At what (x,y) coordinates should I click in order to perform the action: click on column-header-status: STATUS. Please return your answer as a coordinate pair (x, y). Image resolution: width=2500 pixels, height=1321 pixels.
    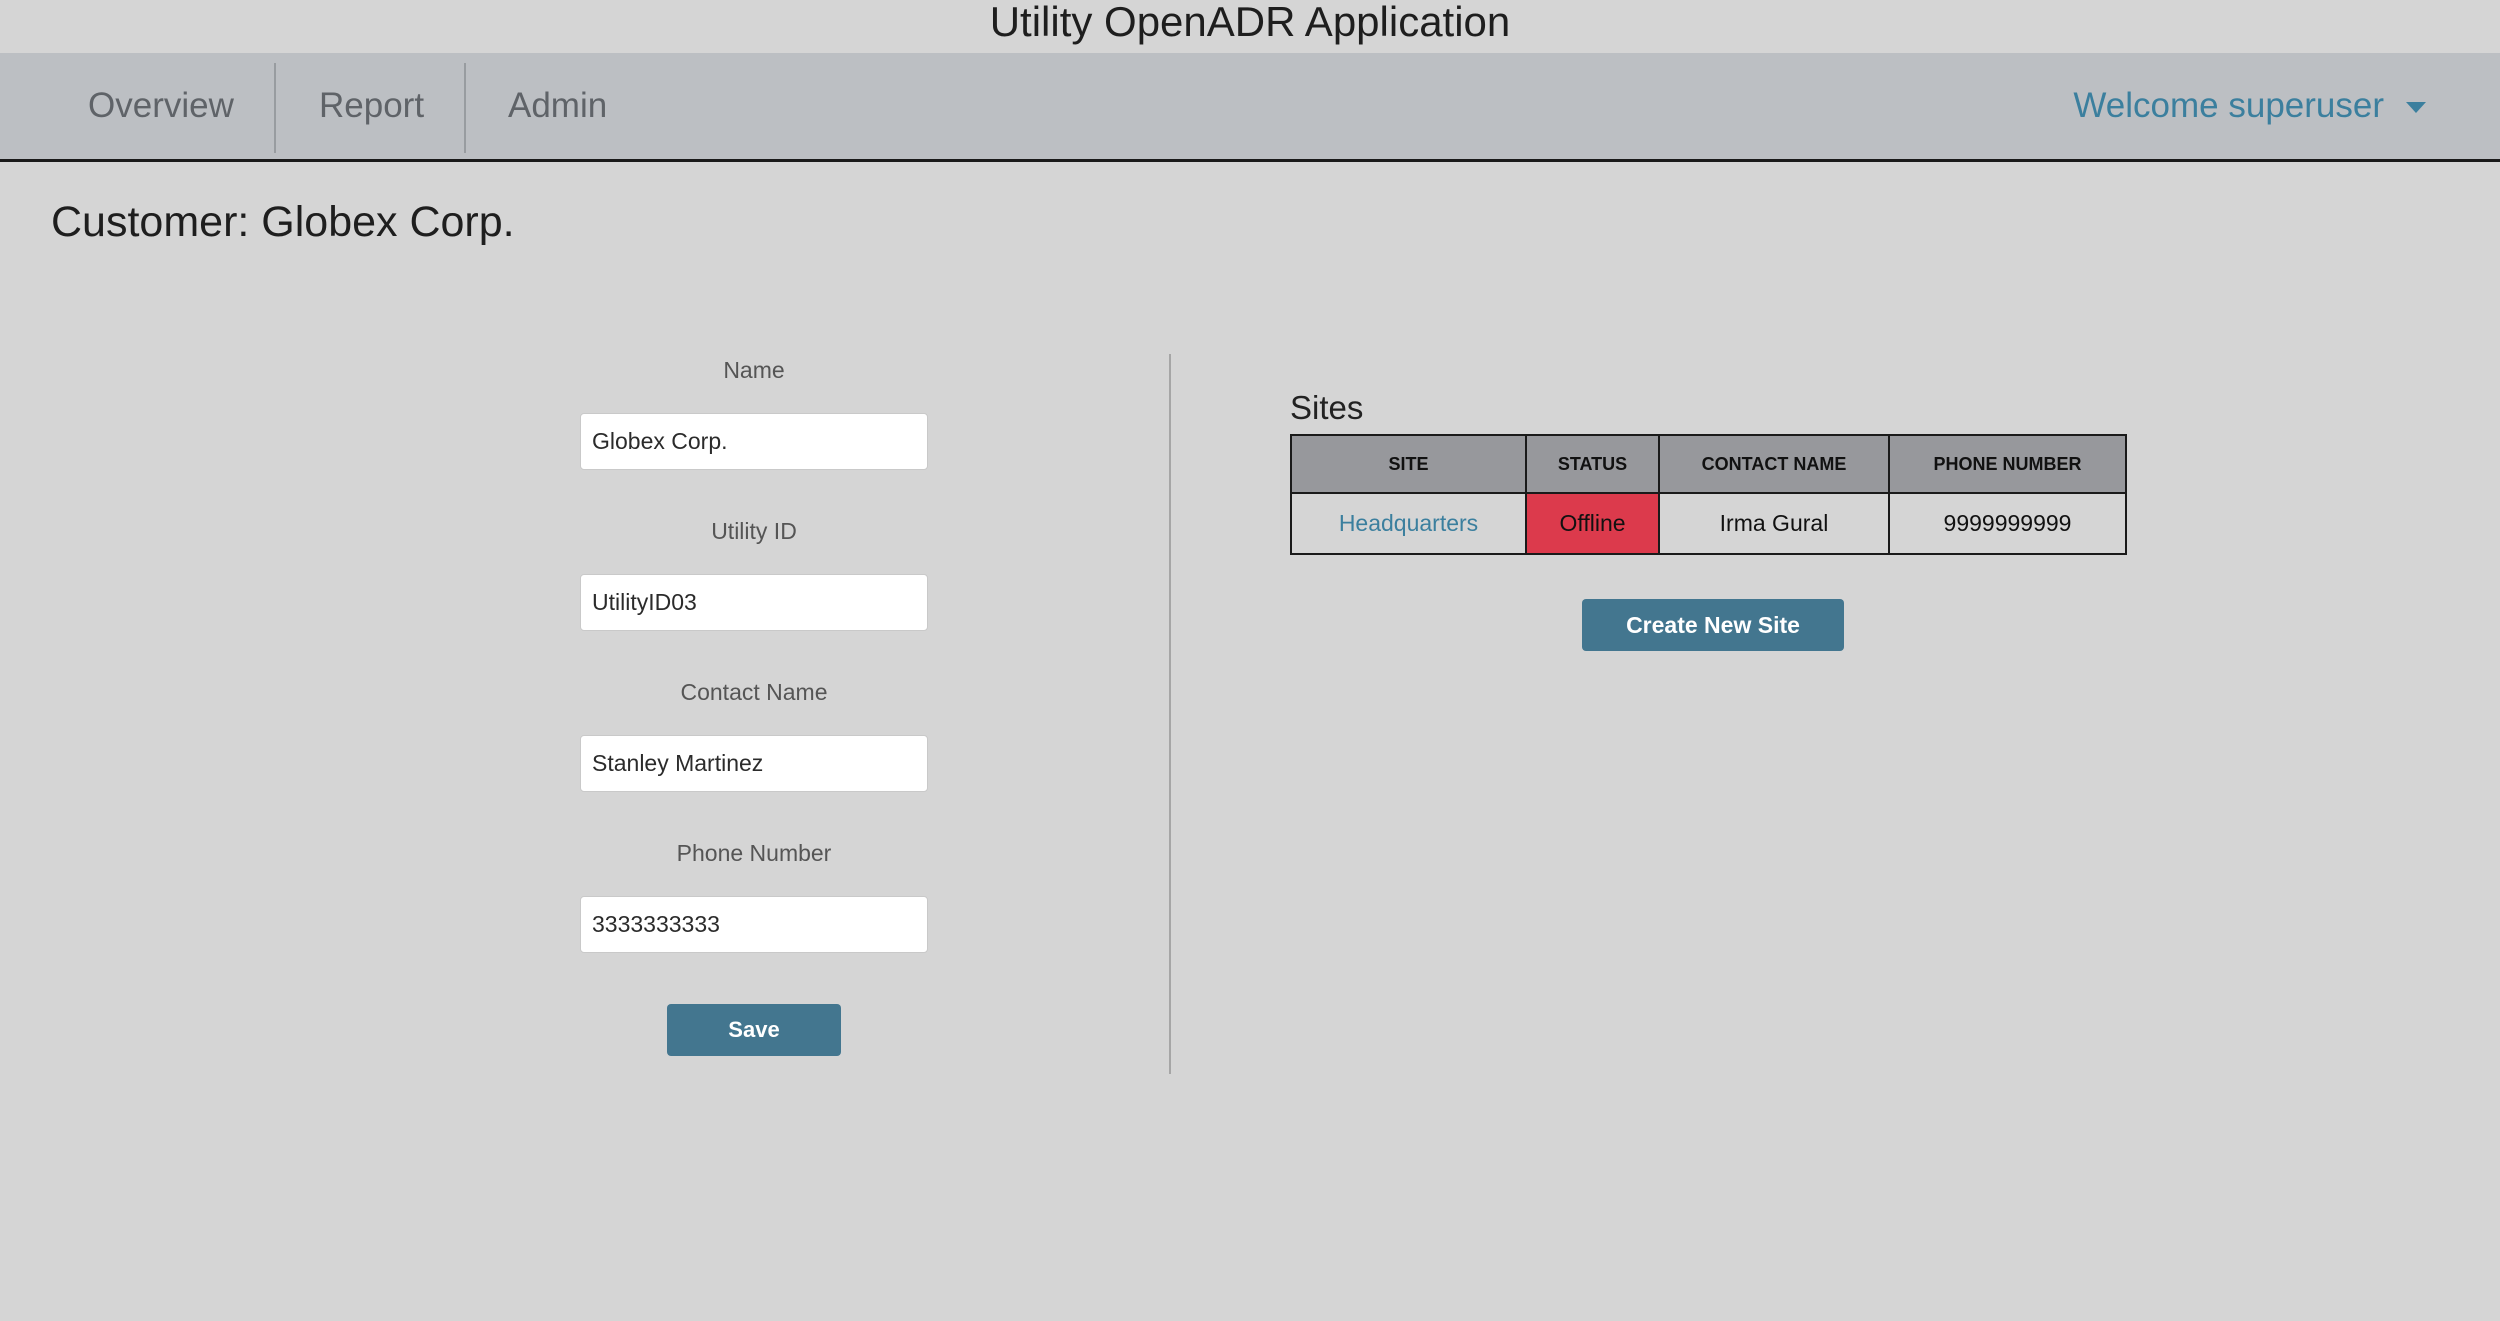
    Looking at the image, I should click on (1592, 464).